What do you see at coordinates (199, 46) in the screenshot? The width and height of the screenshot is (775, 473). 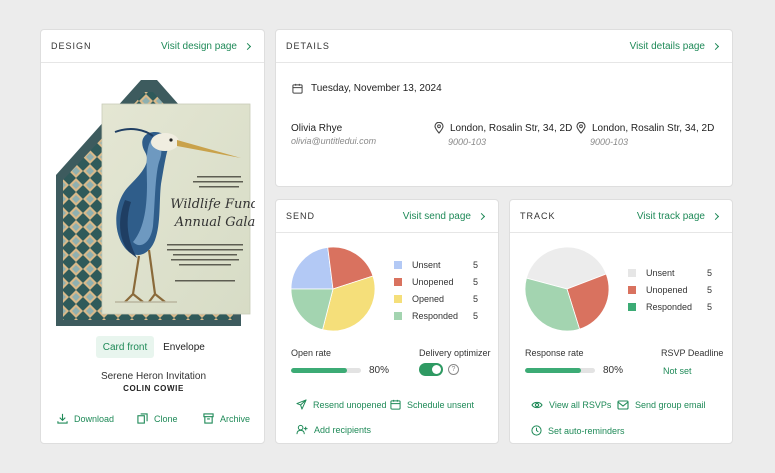 I see `visit-design-page-label: Visit design page` at bounding box center [199, 46].